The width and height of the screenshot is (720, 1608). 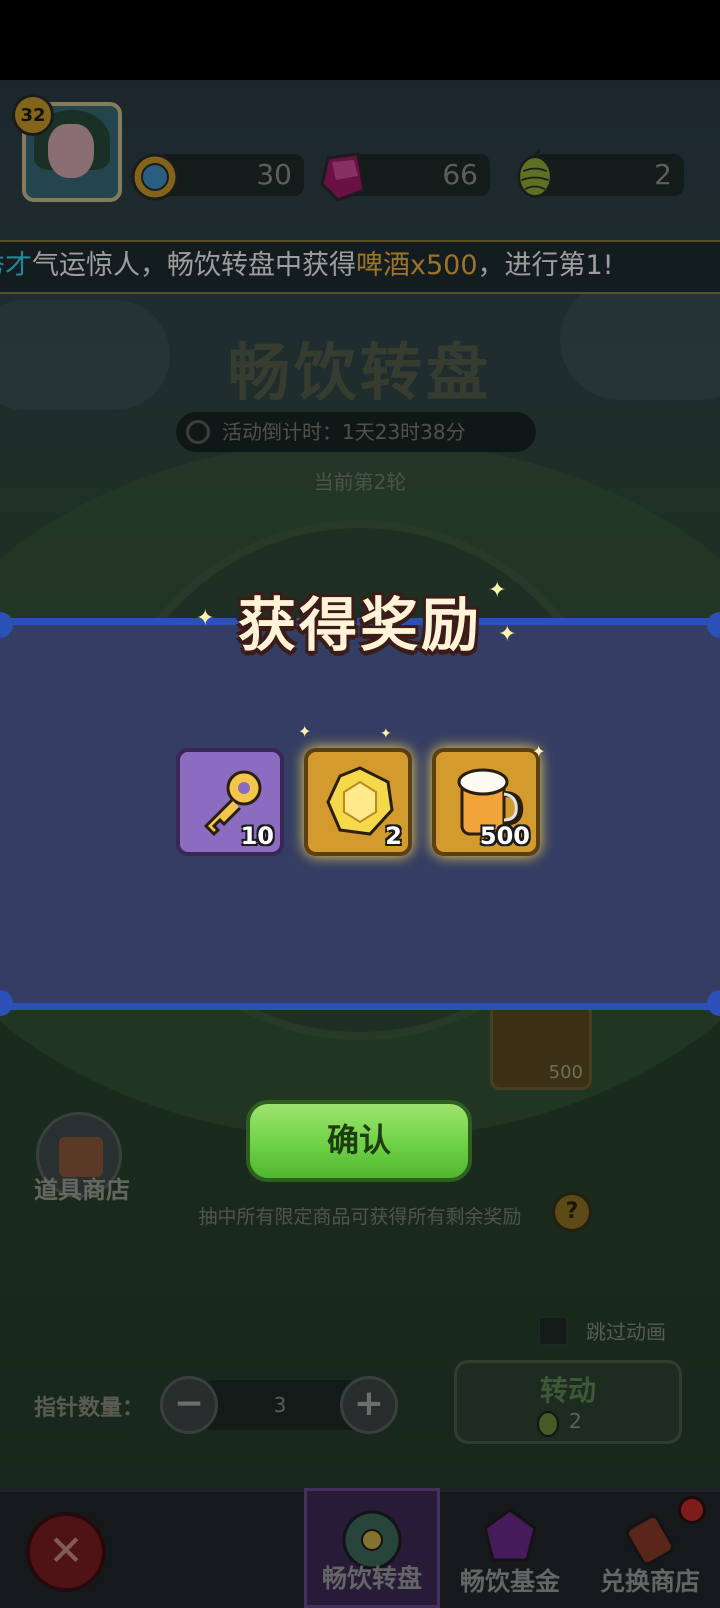 I want to click on item-shop-label: 道具商店, so click(x=82, y=1190).